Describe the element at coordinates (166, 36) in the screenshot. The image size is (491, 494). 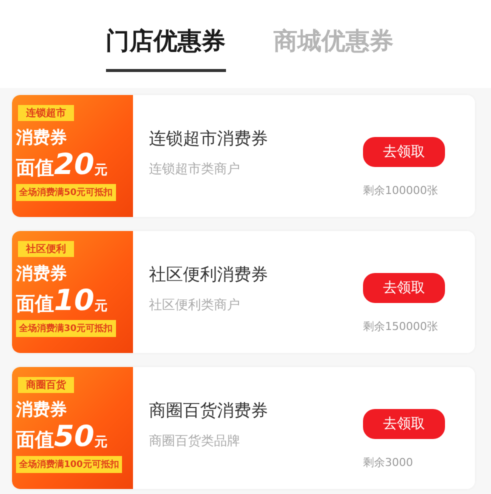
I see `tab: 门店优惠券` at that location.